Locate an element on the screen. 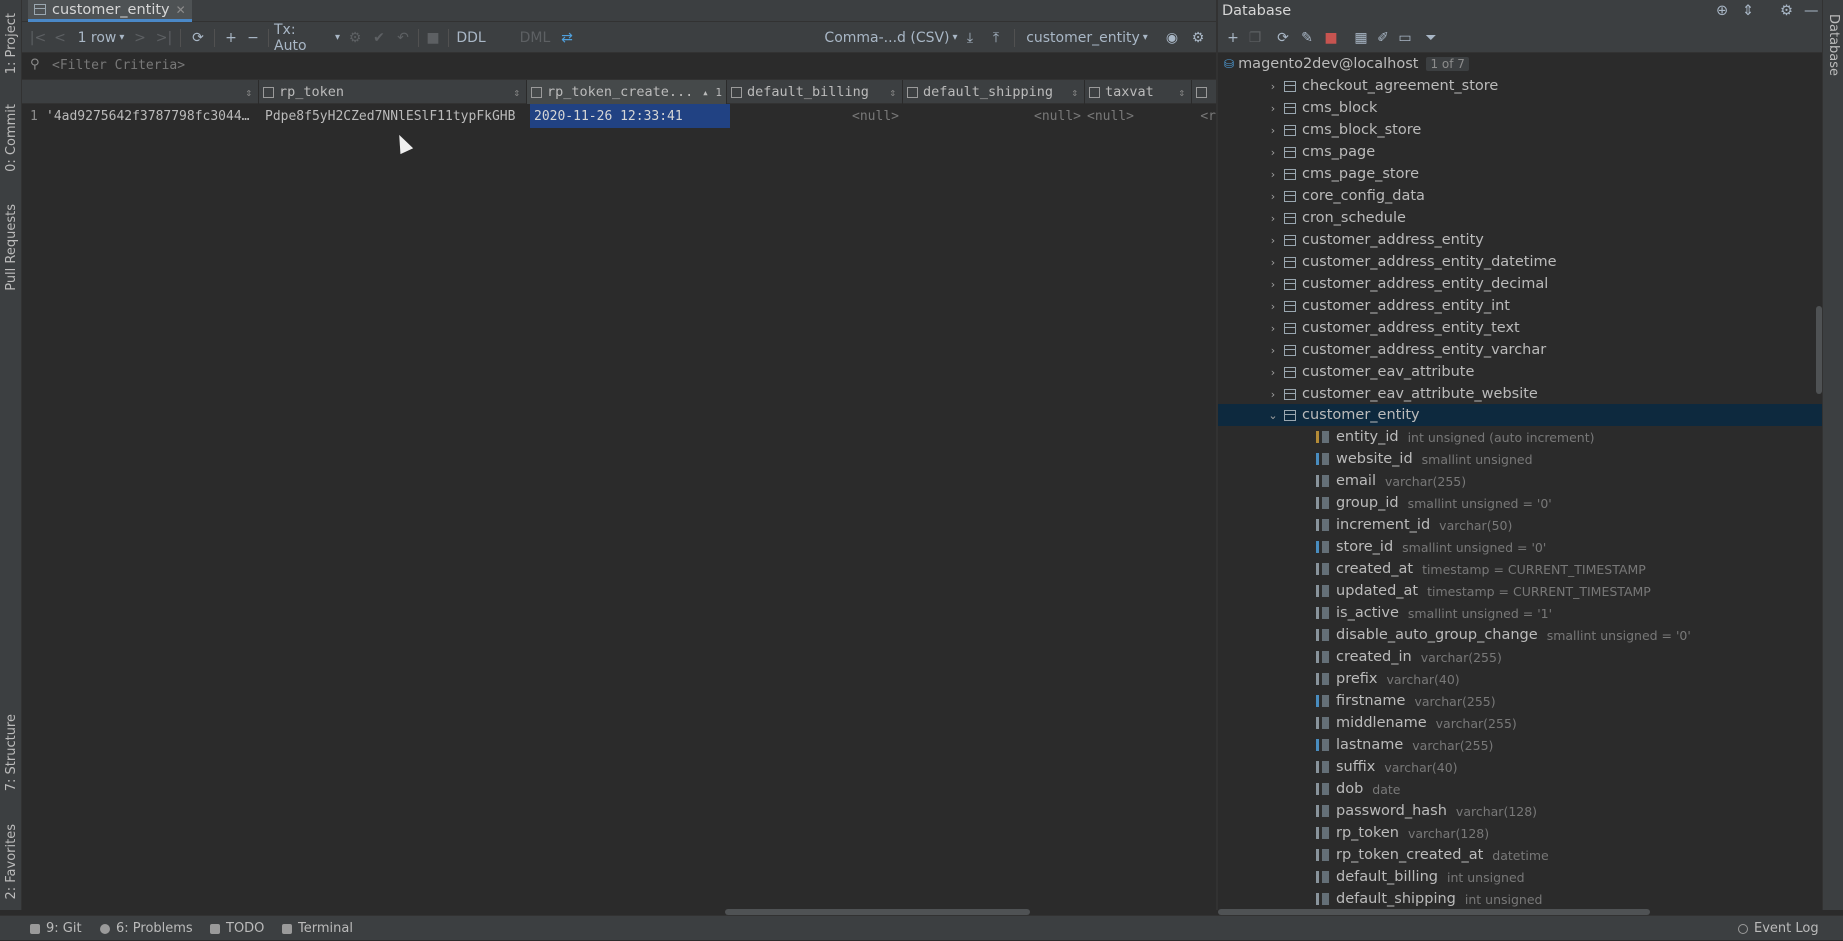 The height and width of the screenshot is (941, 1843). tab-favorites: 2: Favorites is located at coordinates (11, 862).